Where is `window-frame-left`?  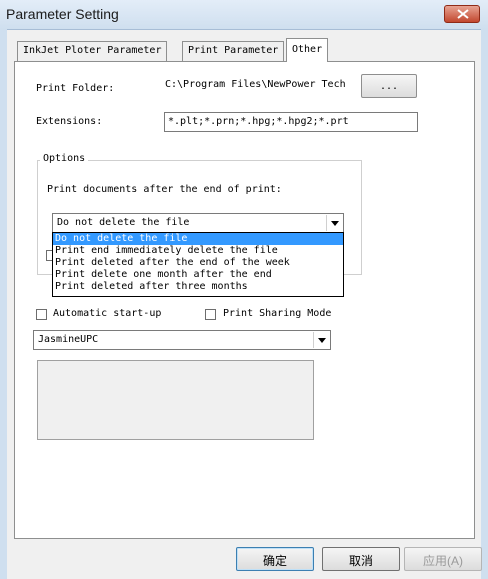
window-frame-left is located at coordinates (3, 304).